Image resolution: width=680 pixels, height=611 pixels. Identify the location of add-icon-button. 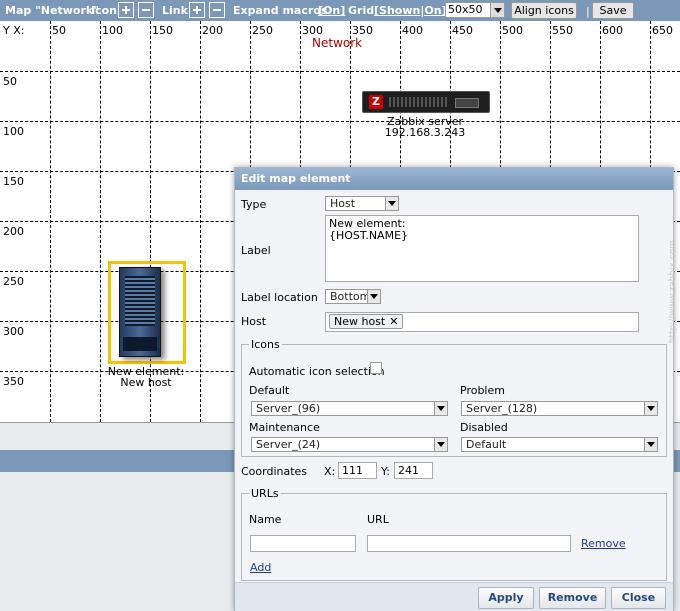
(126, 10).